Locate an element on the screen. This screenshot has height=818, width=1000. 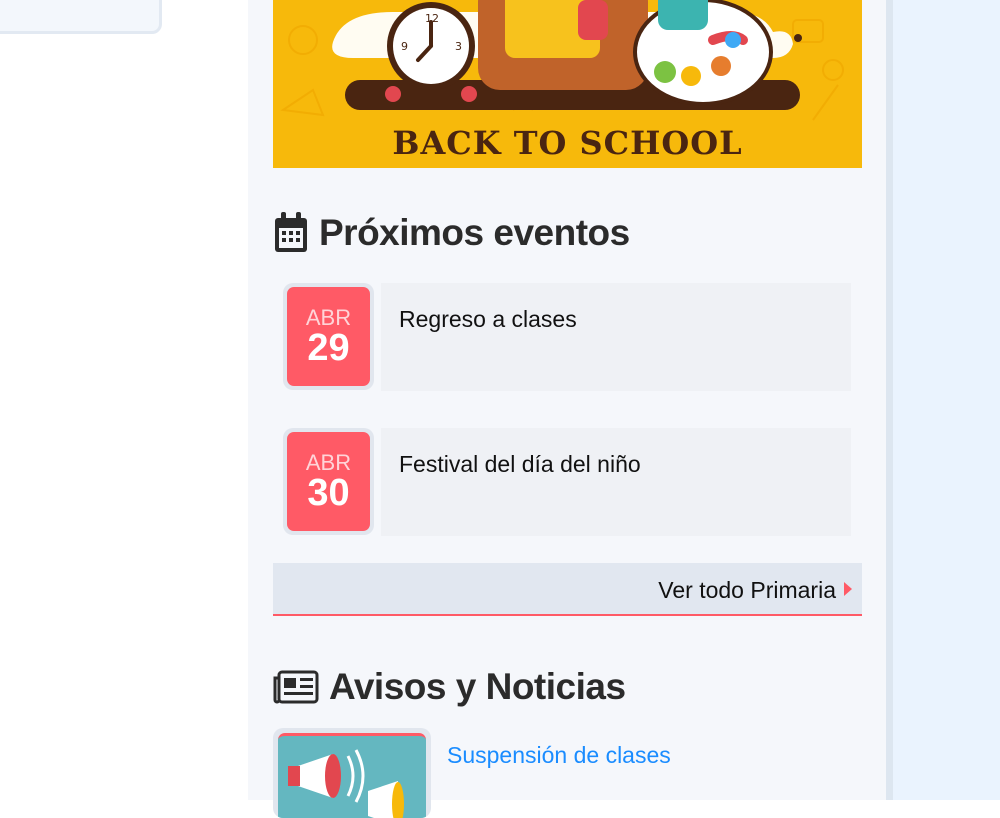
events-heading: Próximos eventos is located at coordinates (451, 233).